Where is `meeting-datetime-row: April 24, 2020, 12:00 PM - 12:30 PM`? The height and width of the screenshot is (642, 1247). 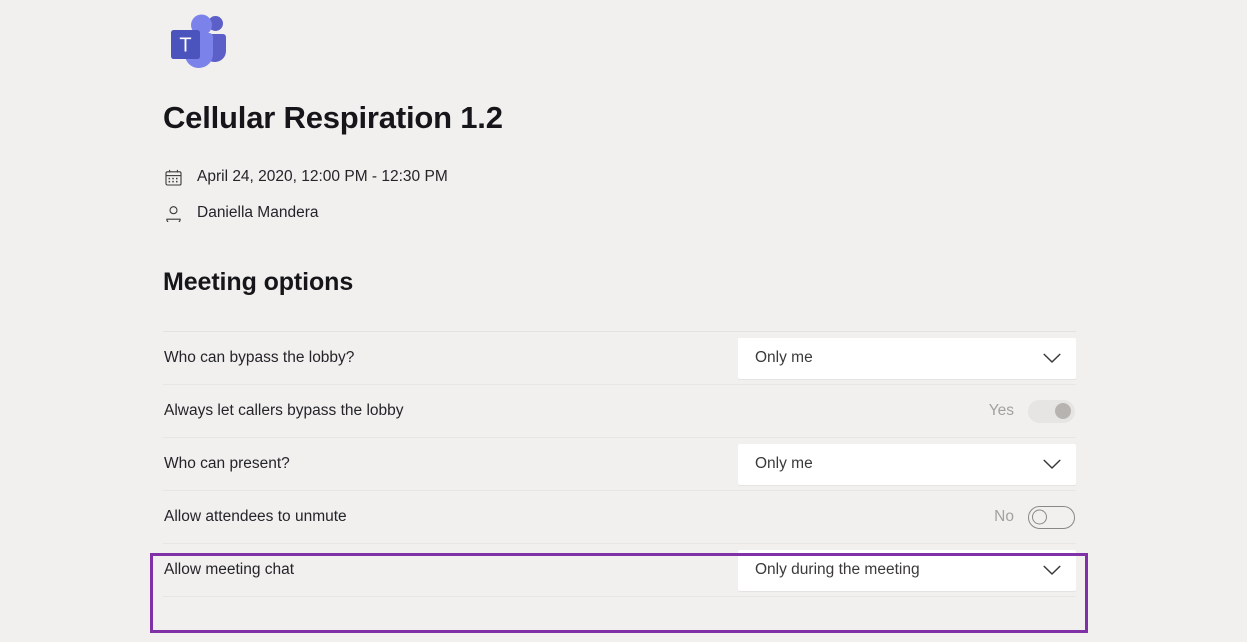 meeting-datetime-row: April 24, 2020, 12:00 PM - 12:30 PM is located at coordinates (305, 177).